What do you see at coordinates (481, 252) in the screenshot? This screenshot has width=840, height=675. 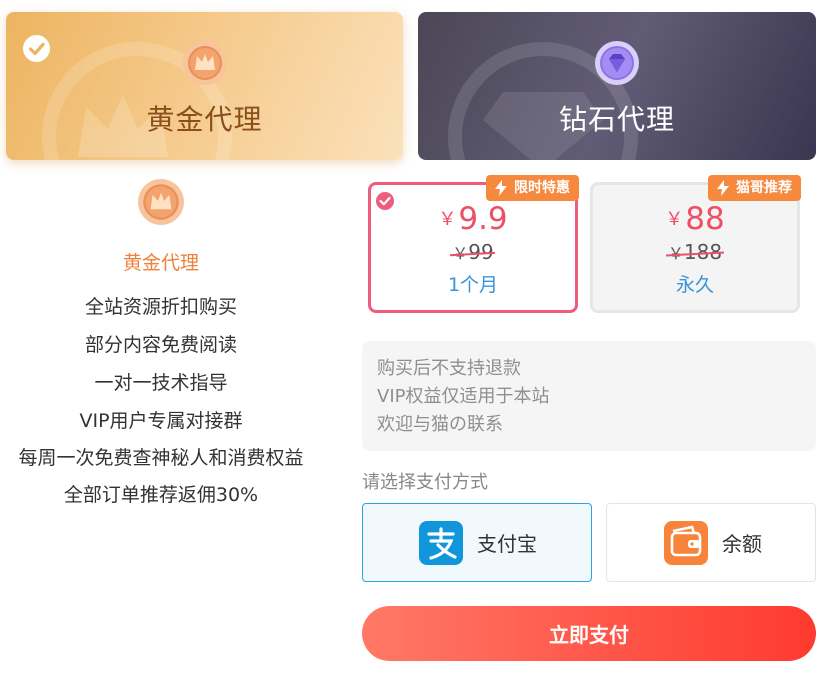 I see `original-price-value: 99` at bounding box center [481, 252].